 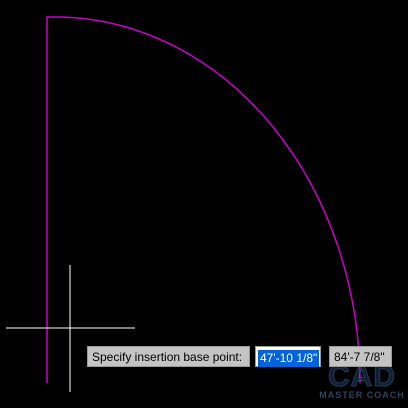 I want to click on logo-sub-text: MASTER COACH, so click(x=362, y=395).